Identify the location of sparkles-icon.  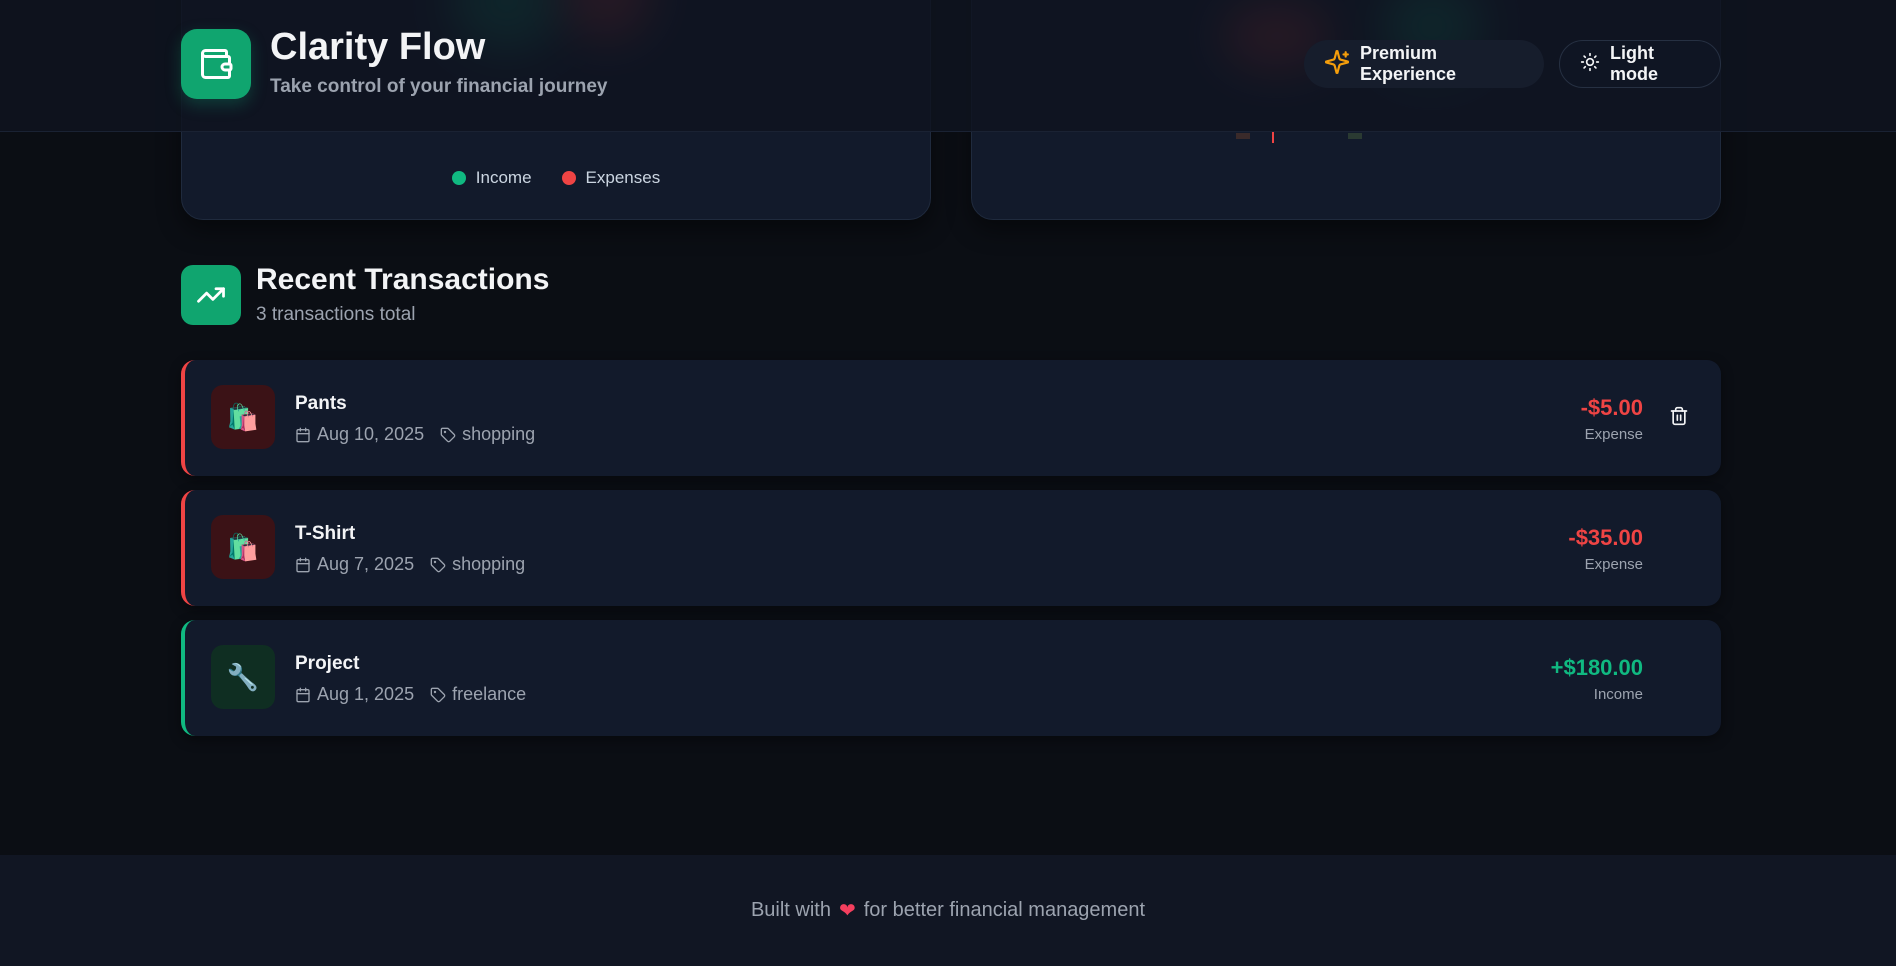
(1337, 64).